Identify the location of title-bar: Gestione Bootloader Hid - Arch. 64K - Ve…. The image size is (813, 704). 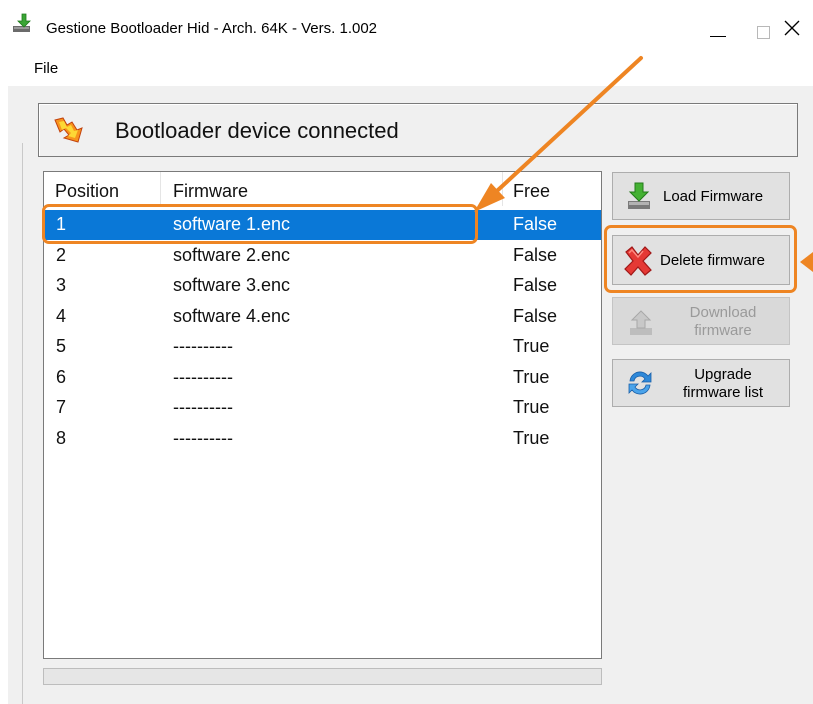
(406, 21).